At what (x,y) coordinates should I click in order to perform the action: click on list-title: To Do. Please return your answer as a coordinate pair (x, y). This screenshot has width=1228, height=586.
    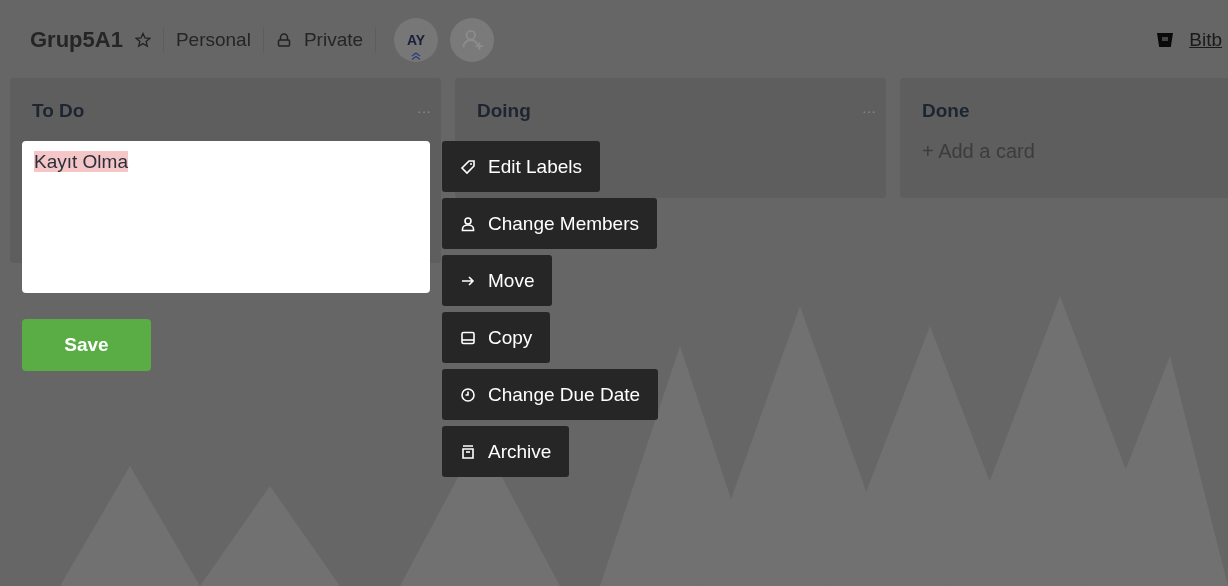
    Looking at the image, I should click on (58, 111).